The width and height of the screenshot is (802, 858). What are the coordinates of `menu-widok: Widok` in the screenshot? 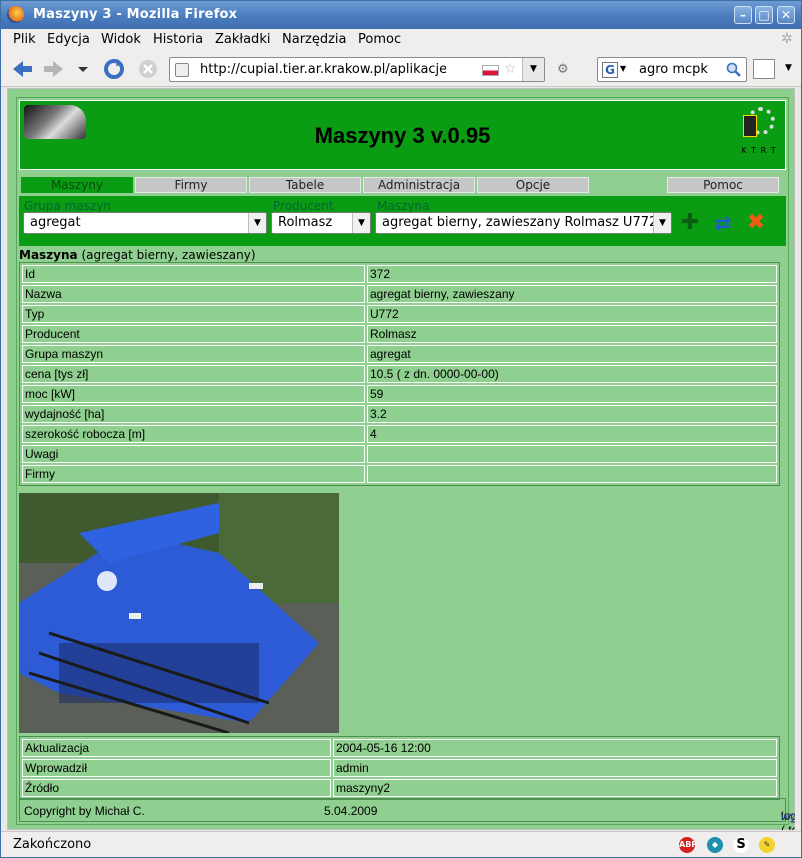 It's located at (121, 39).